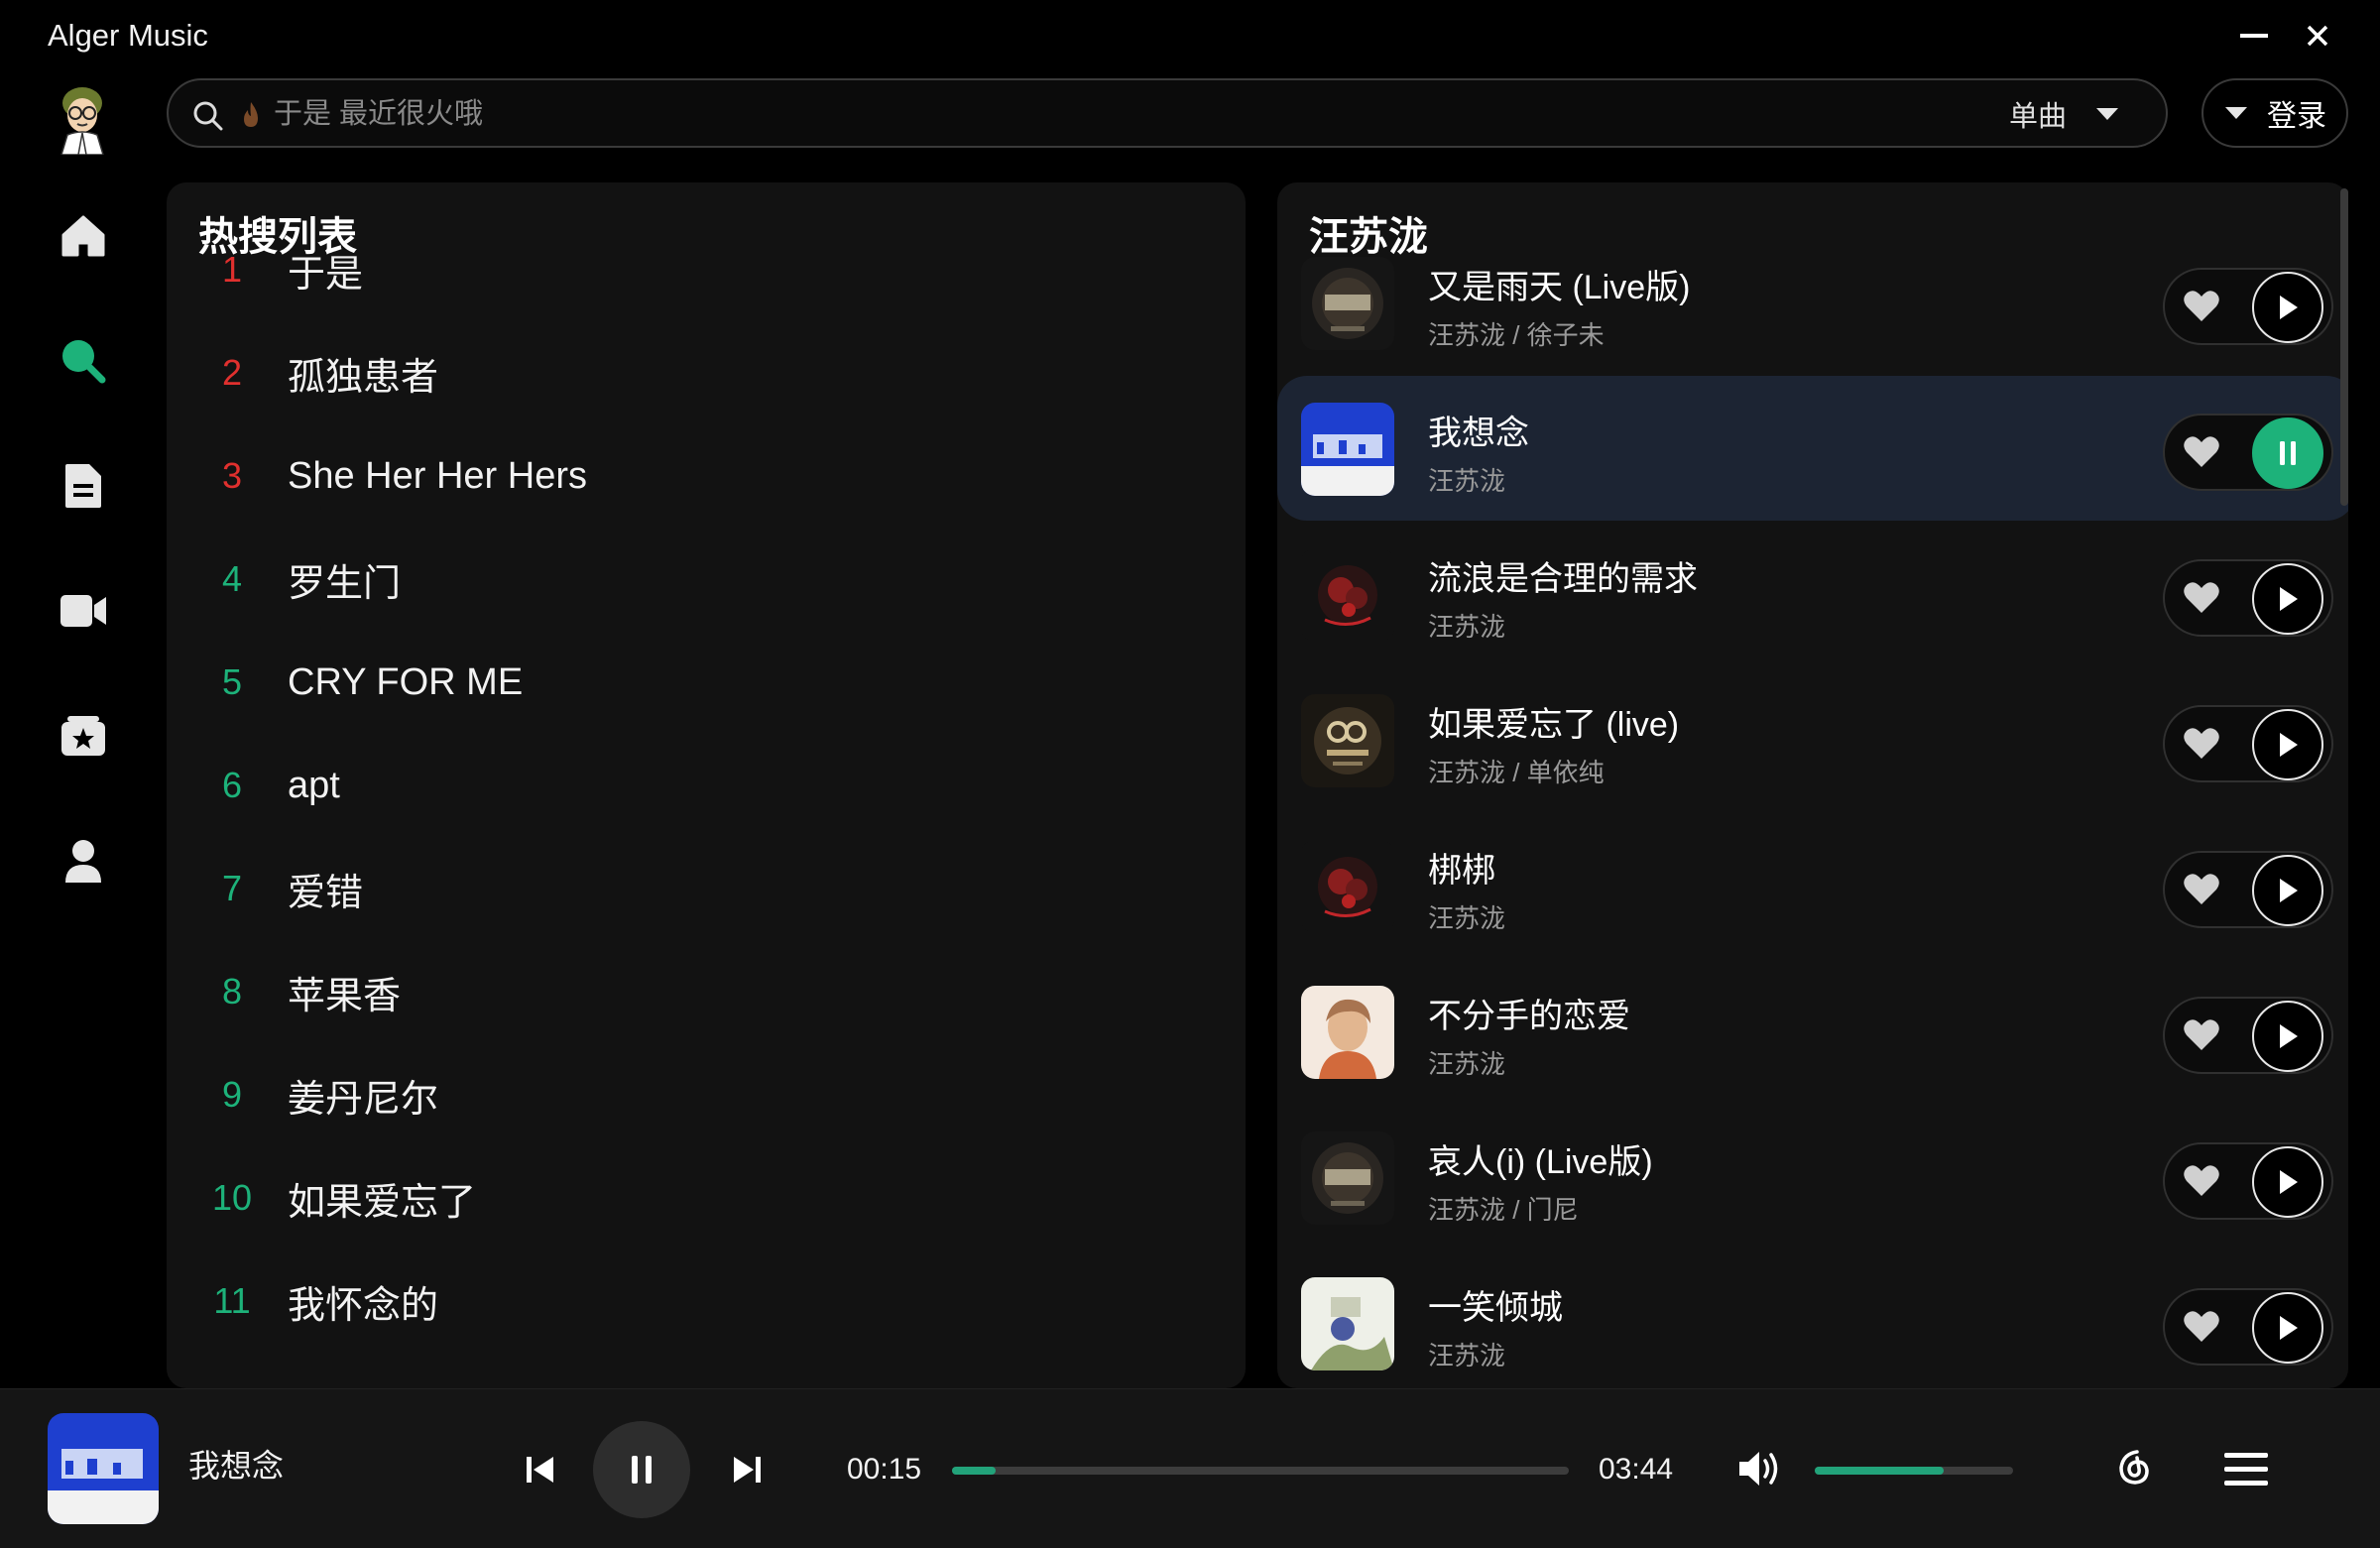 The height and width of the screenshot is (1548, 2380). I want to click on play-mode-button, so click(2133, 1468).